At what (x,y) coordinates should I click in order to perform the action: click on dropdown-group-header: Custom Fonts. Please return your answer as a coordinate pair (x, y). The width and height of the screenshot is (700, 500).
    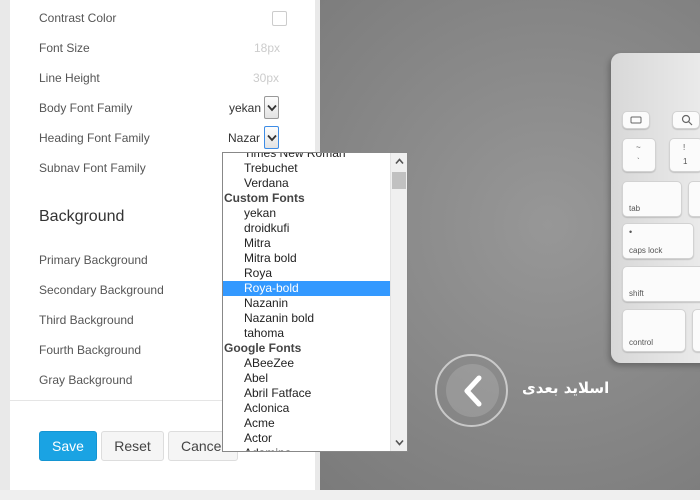
    Looking at the image, I should click on (264, 198).